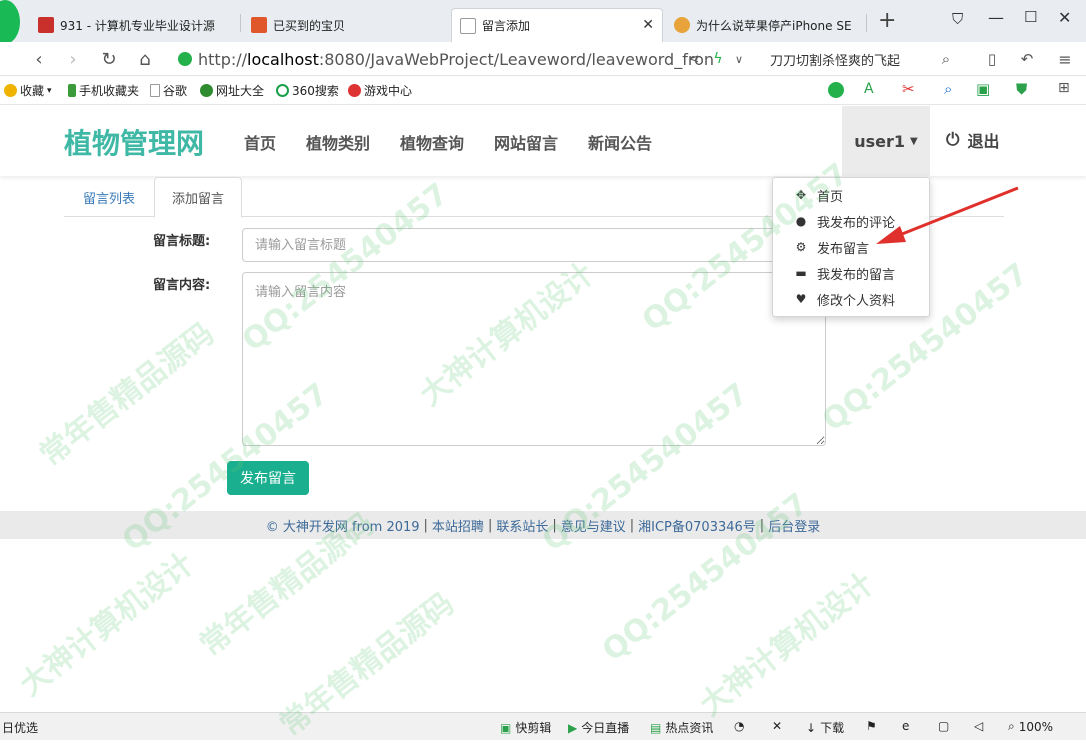 The width and height of the screenshot is (1086, 744). Describe the element at coordinates (978, 726) in the screenshot. I see `speaker-icon: ◁` at that location.